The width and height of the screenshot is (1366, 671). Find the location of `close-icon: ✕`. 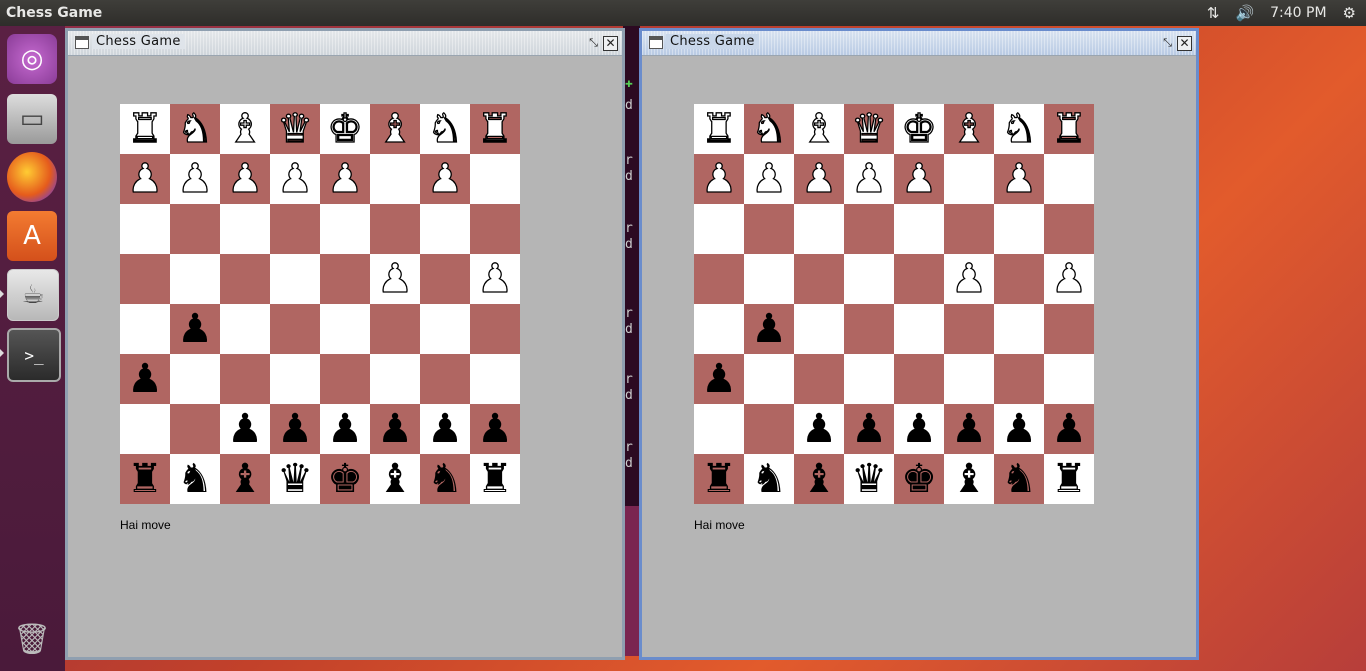

close-icon: ✕ is located at coordinates (610, 43).